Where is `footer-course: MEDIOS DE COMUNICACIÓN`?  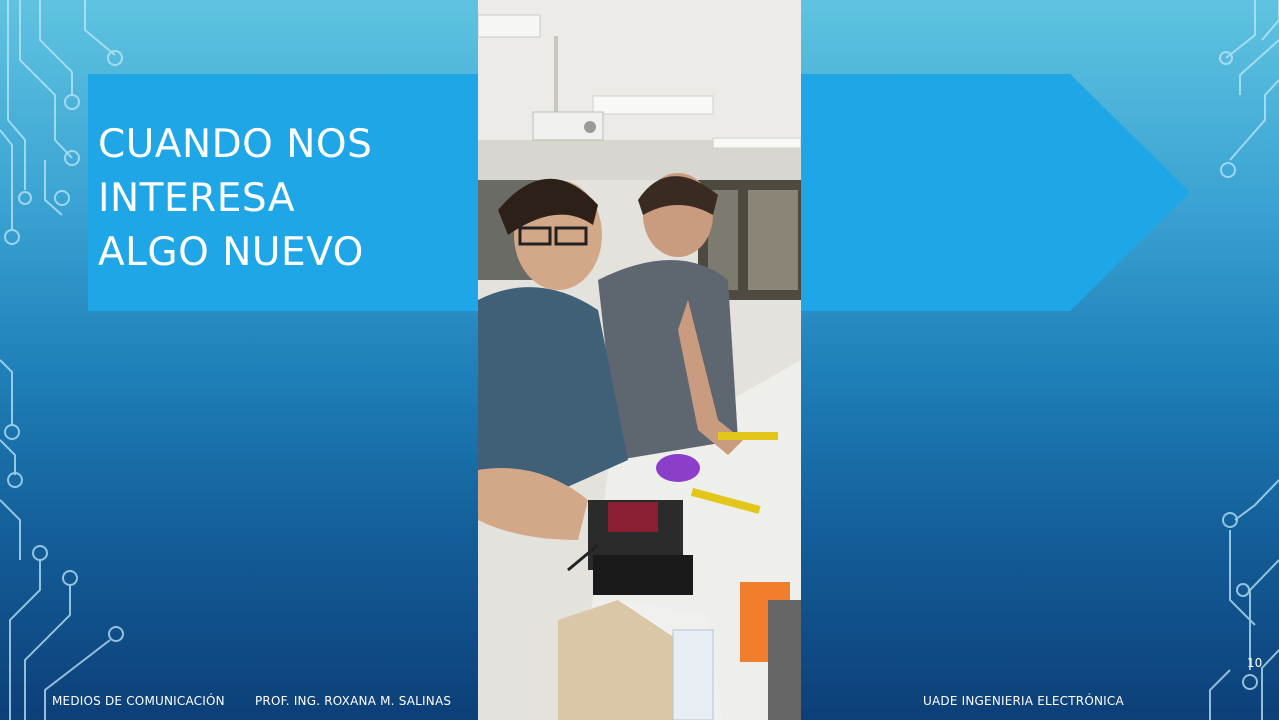 footer-course: MEDIOS DE COMUNICACIÓN is located at coordinates (138, 701).